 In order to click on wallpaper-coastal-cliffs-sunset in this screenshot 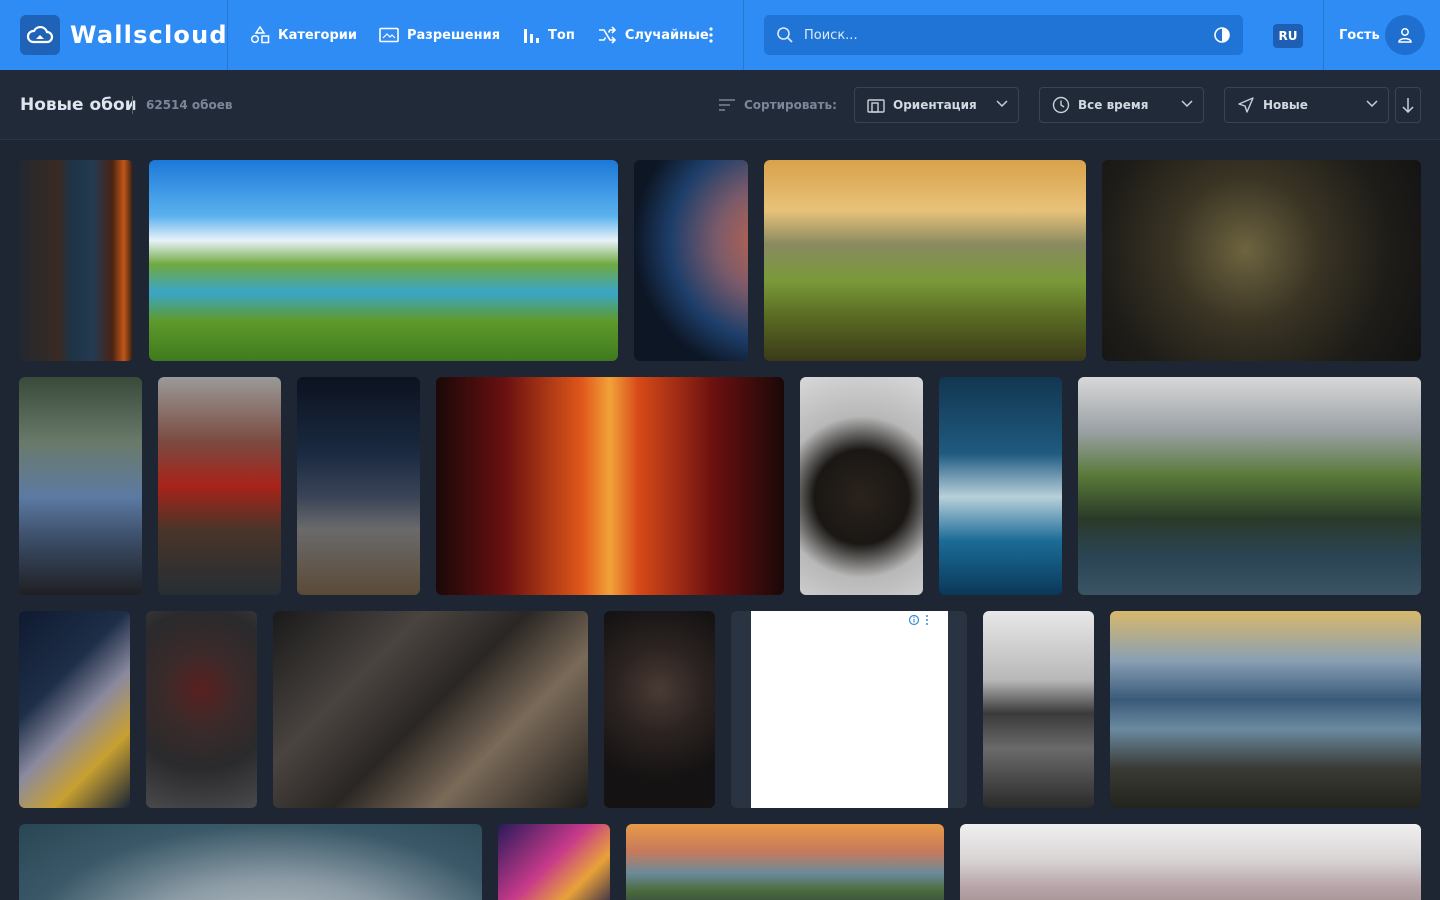, I will do `click(785, 862)`.